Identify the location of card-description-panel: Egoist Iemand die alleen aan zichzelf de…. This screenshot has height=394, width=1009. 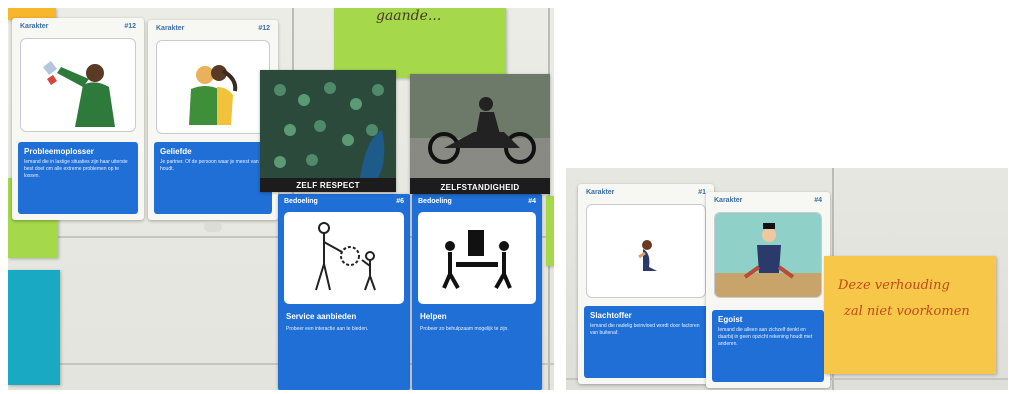
(768, 346).